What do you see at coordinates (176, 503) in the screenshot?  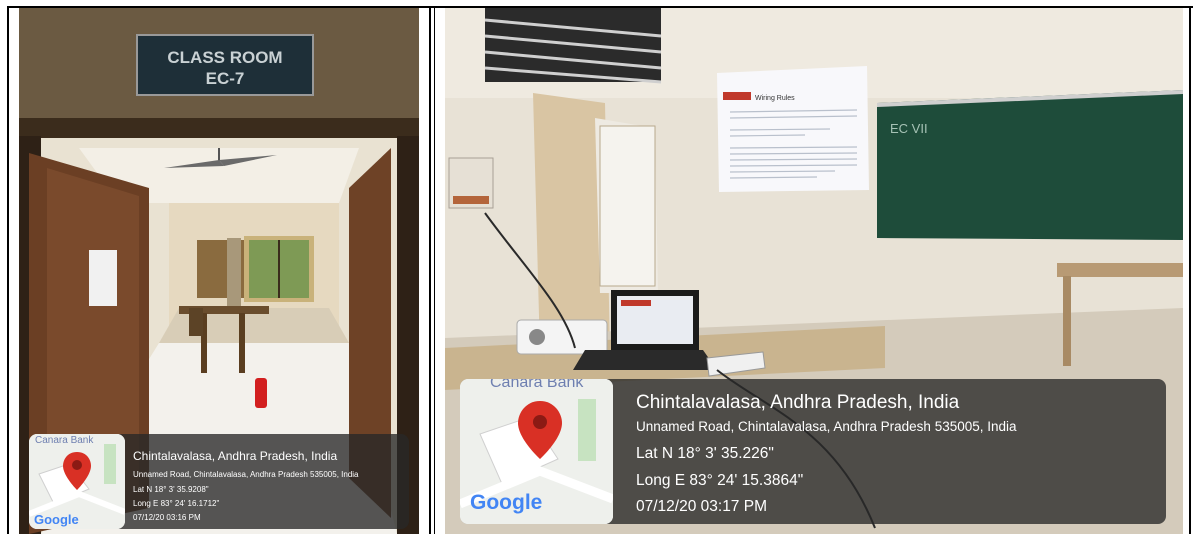 I see `longitude-left: Long E 83° 24' 16.1712"` at bounding box center [176, 503].